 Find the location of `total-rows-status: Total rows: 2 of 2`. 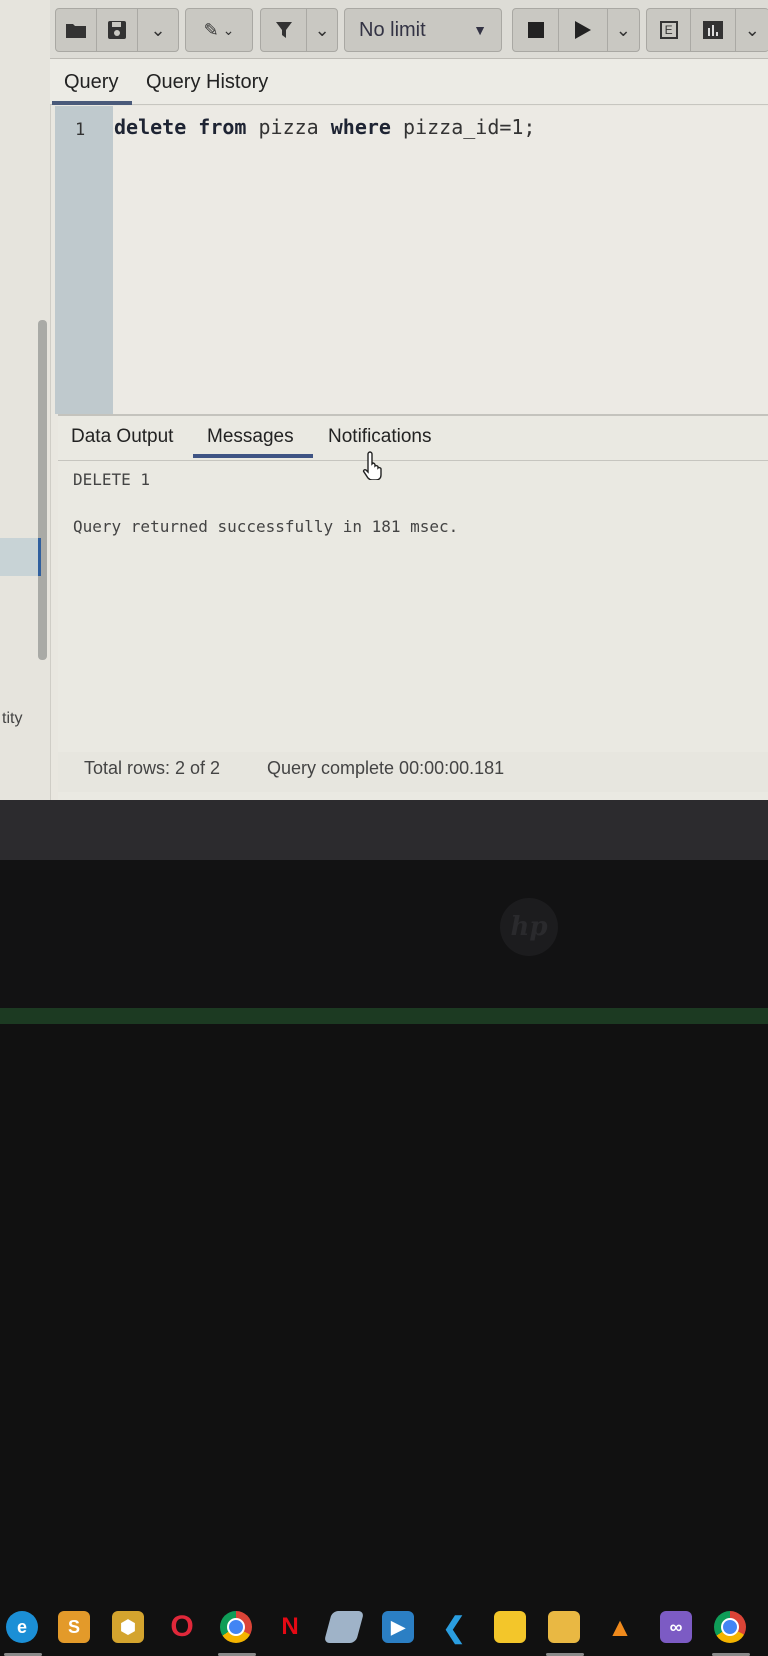

total-rows-status: Total rows: 2 of 2 is located at coordinates (152, 768).